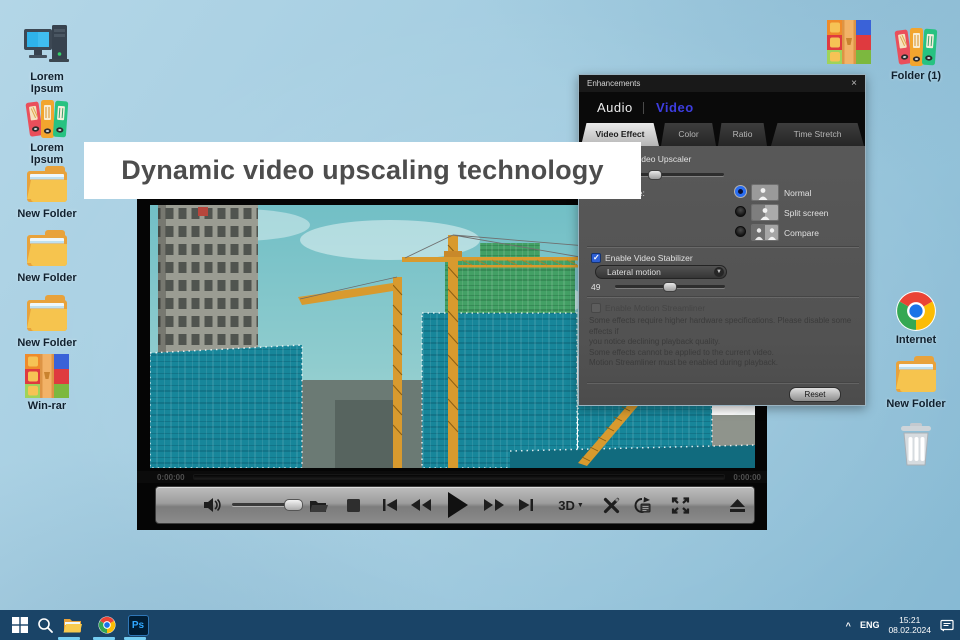  I want to click on fullscreen-button, so click(680, 505).